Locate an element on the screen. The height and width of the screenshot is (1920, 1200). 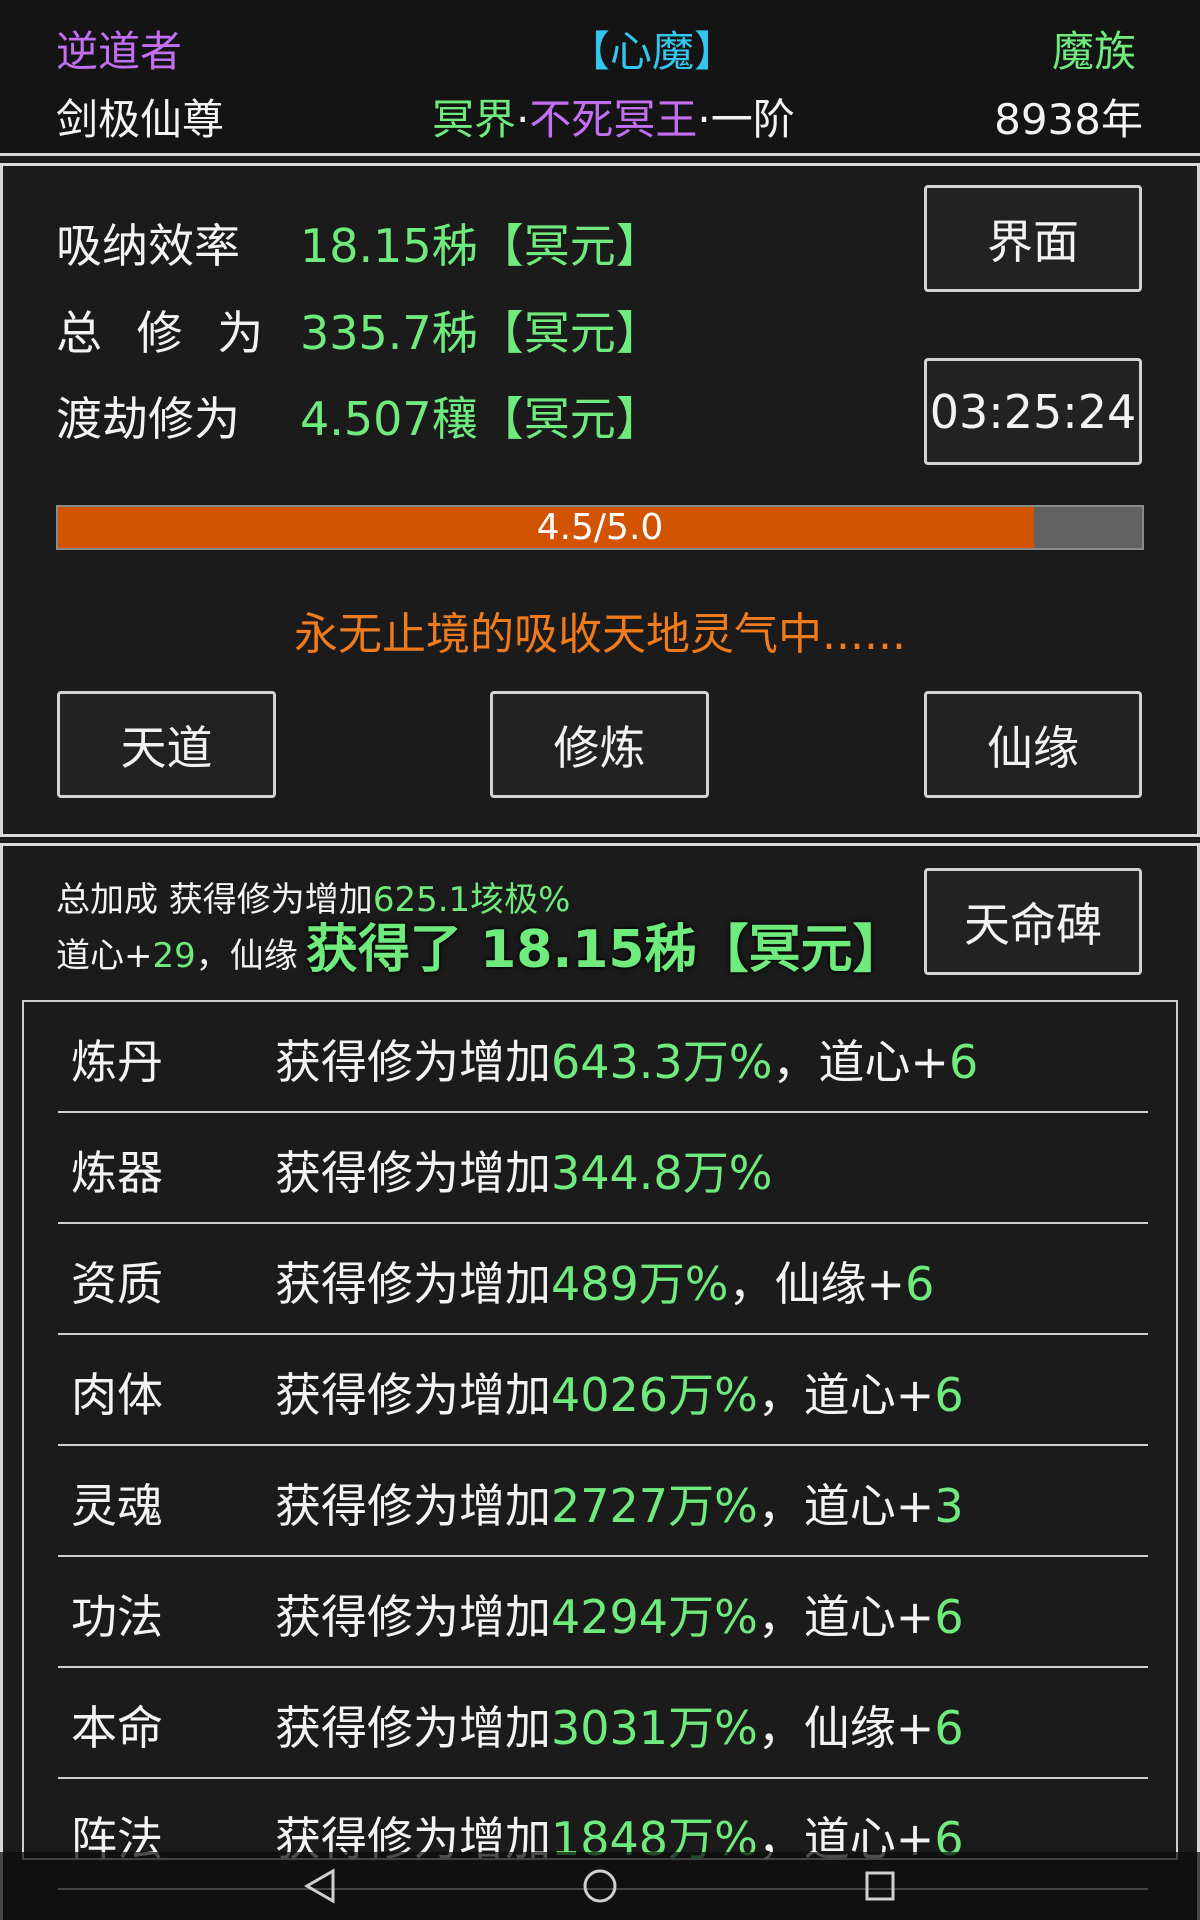
recents-square-icon is located at coordinates (880, 1886).